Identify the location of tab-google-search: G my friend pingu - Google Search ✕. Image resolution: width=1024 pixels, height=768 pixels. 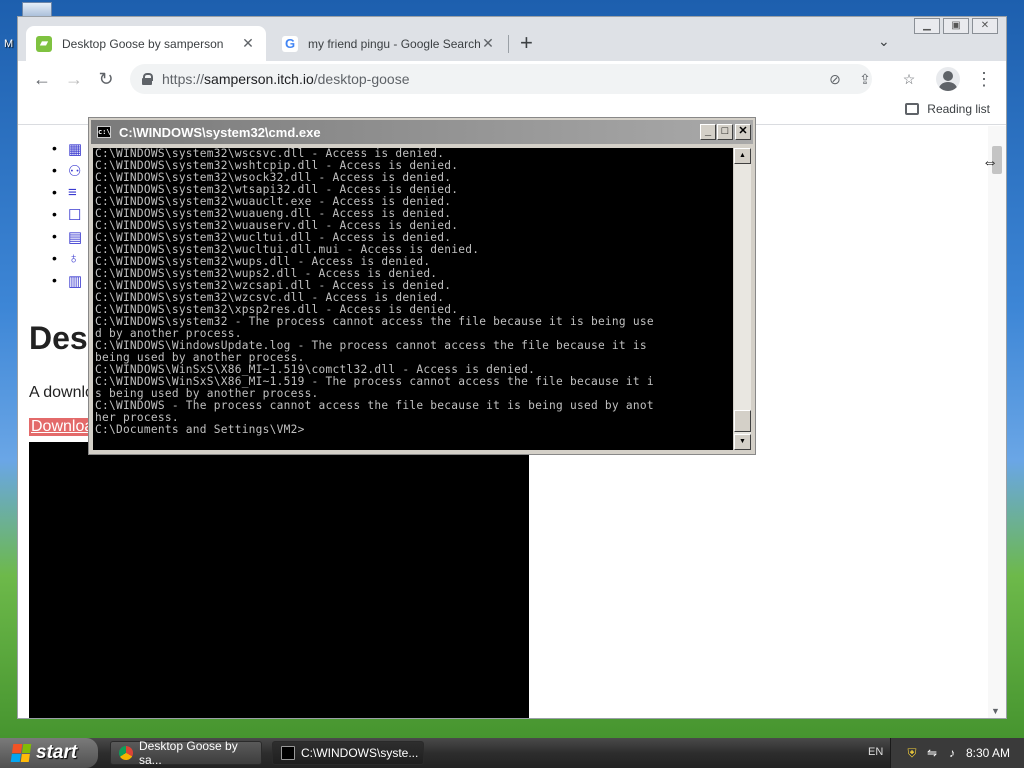
(389, 43).